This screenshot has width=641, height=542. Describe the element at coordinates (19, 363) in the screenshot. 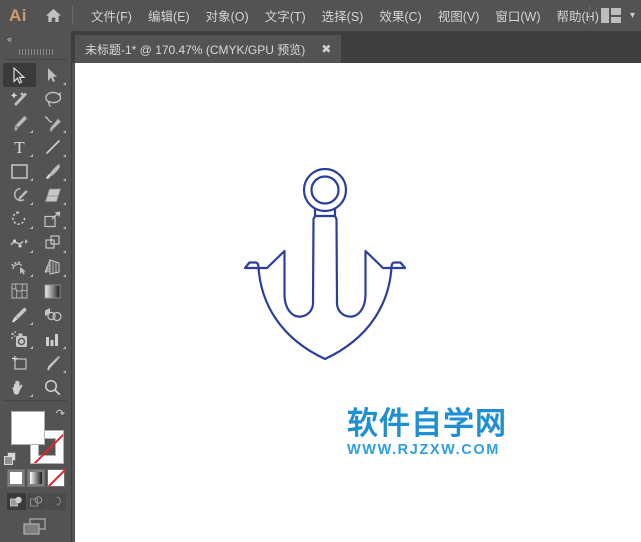

I see `artboard-tool` at that location.